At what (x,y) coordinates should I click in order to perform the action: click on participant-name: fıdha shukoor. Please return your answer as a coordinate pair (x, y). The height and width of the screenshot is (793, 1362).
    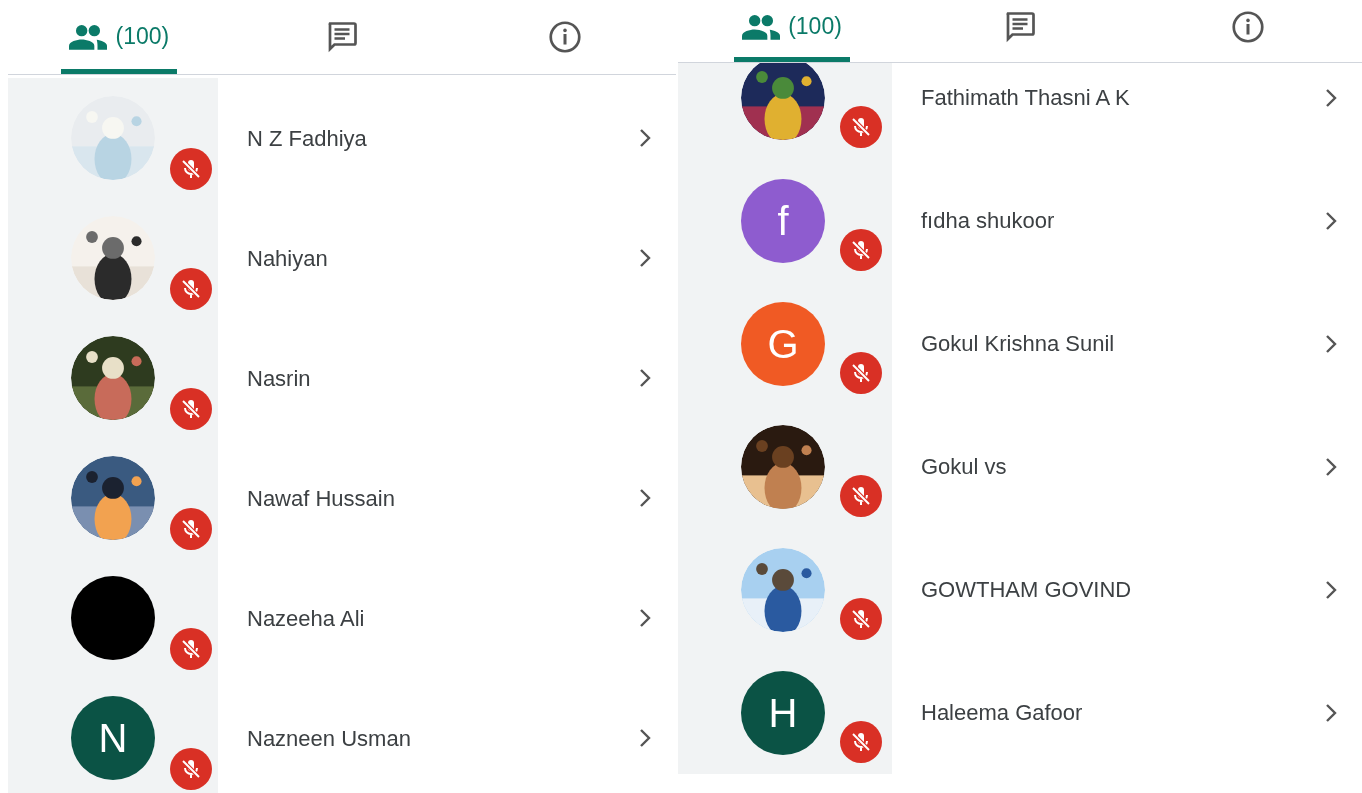
    Looking at the image, I should click on (988, 220).